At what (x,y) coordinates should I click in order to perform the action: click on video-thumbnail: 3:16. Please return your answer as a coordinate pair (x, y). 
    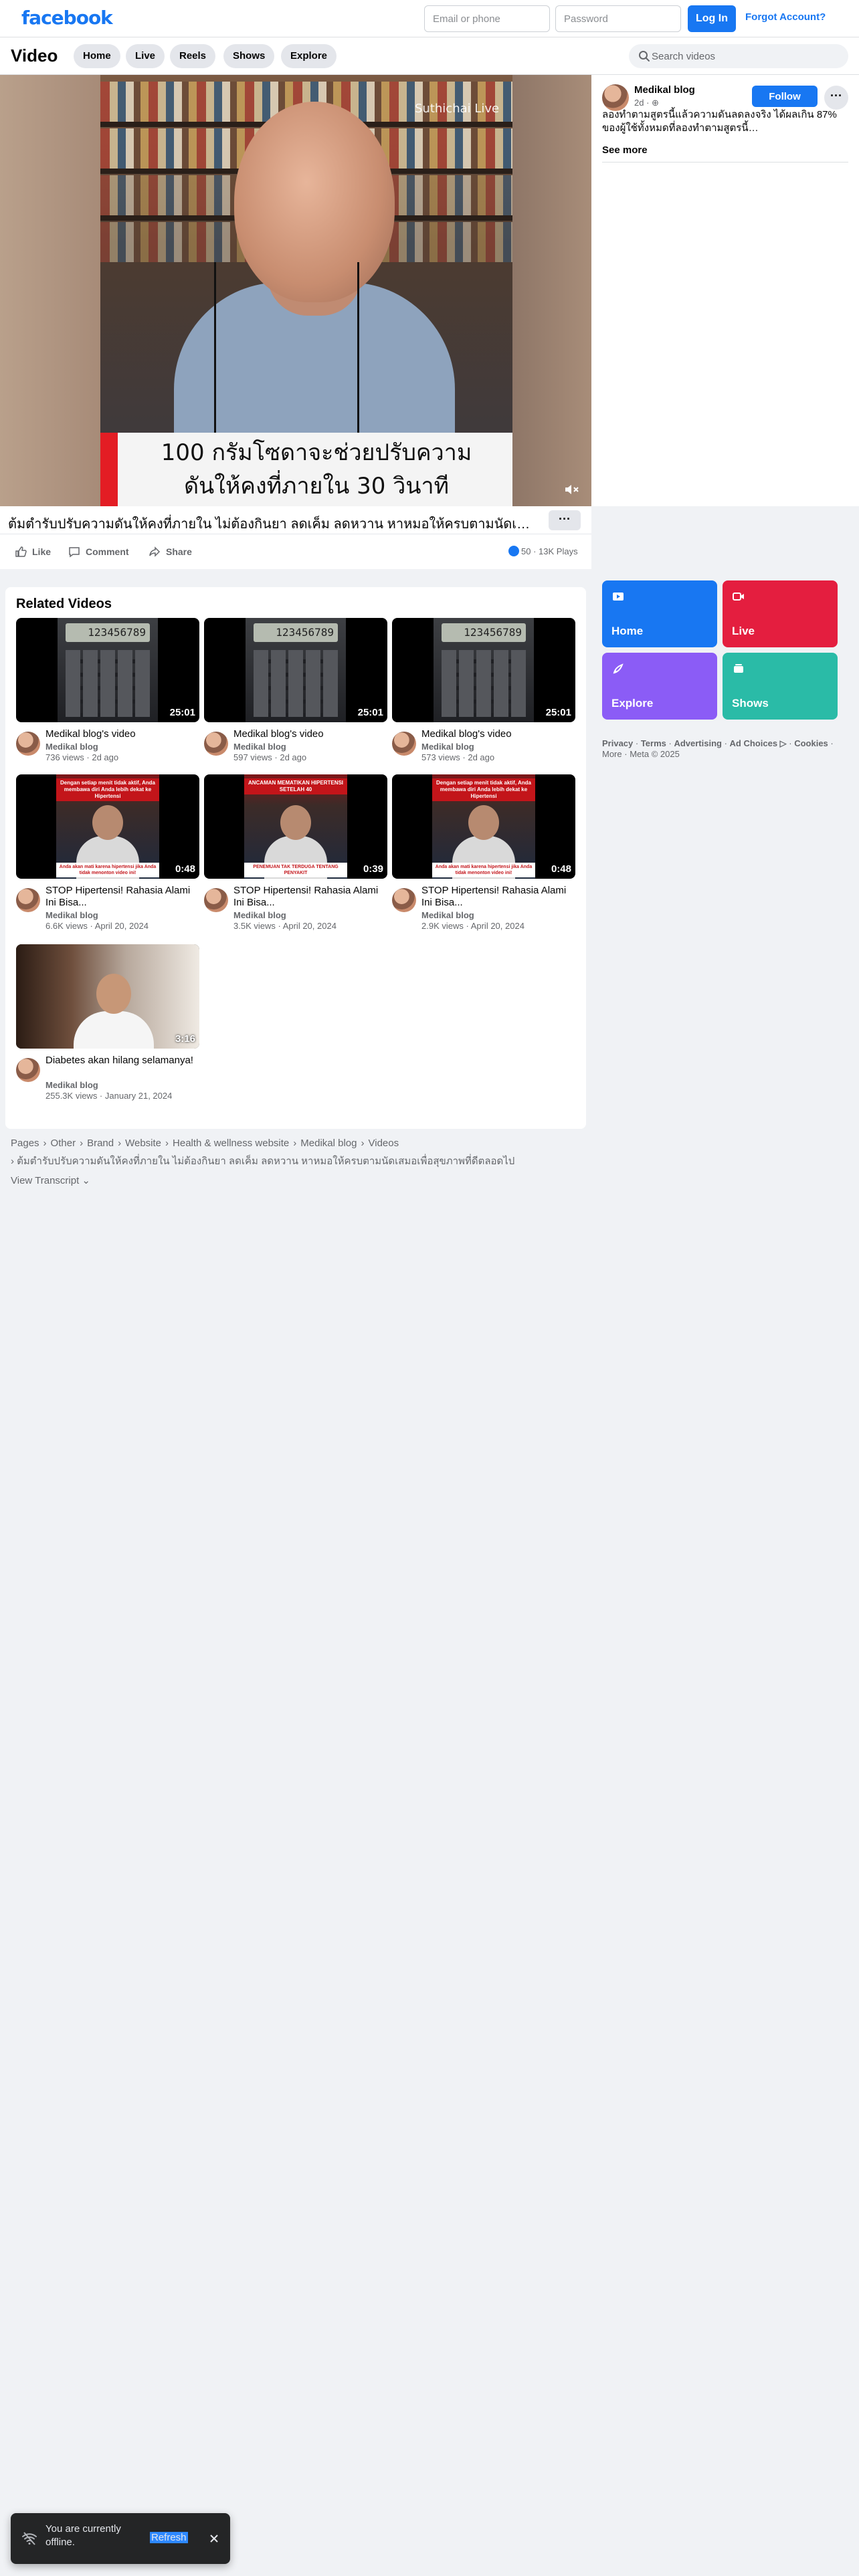
    Looking at the image, I should click on (107, 997).